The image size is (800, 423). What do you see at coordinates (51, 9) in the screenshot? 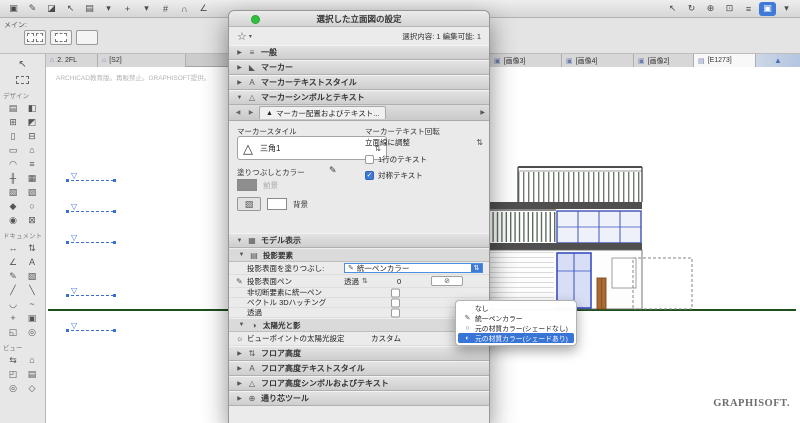
I see `eraser-icon: ◪` at bounding box center [51, 9].